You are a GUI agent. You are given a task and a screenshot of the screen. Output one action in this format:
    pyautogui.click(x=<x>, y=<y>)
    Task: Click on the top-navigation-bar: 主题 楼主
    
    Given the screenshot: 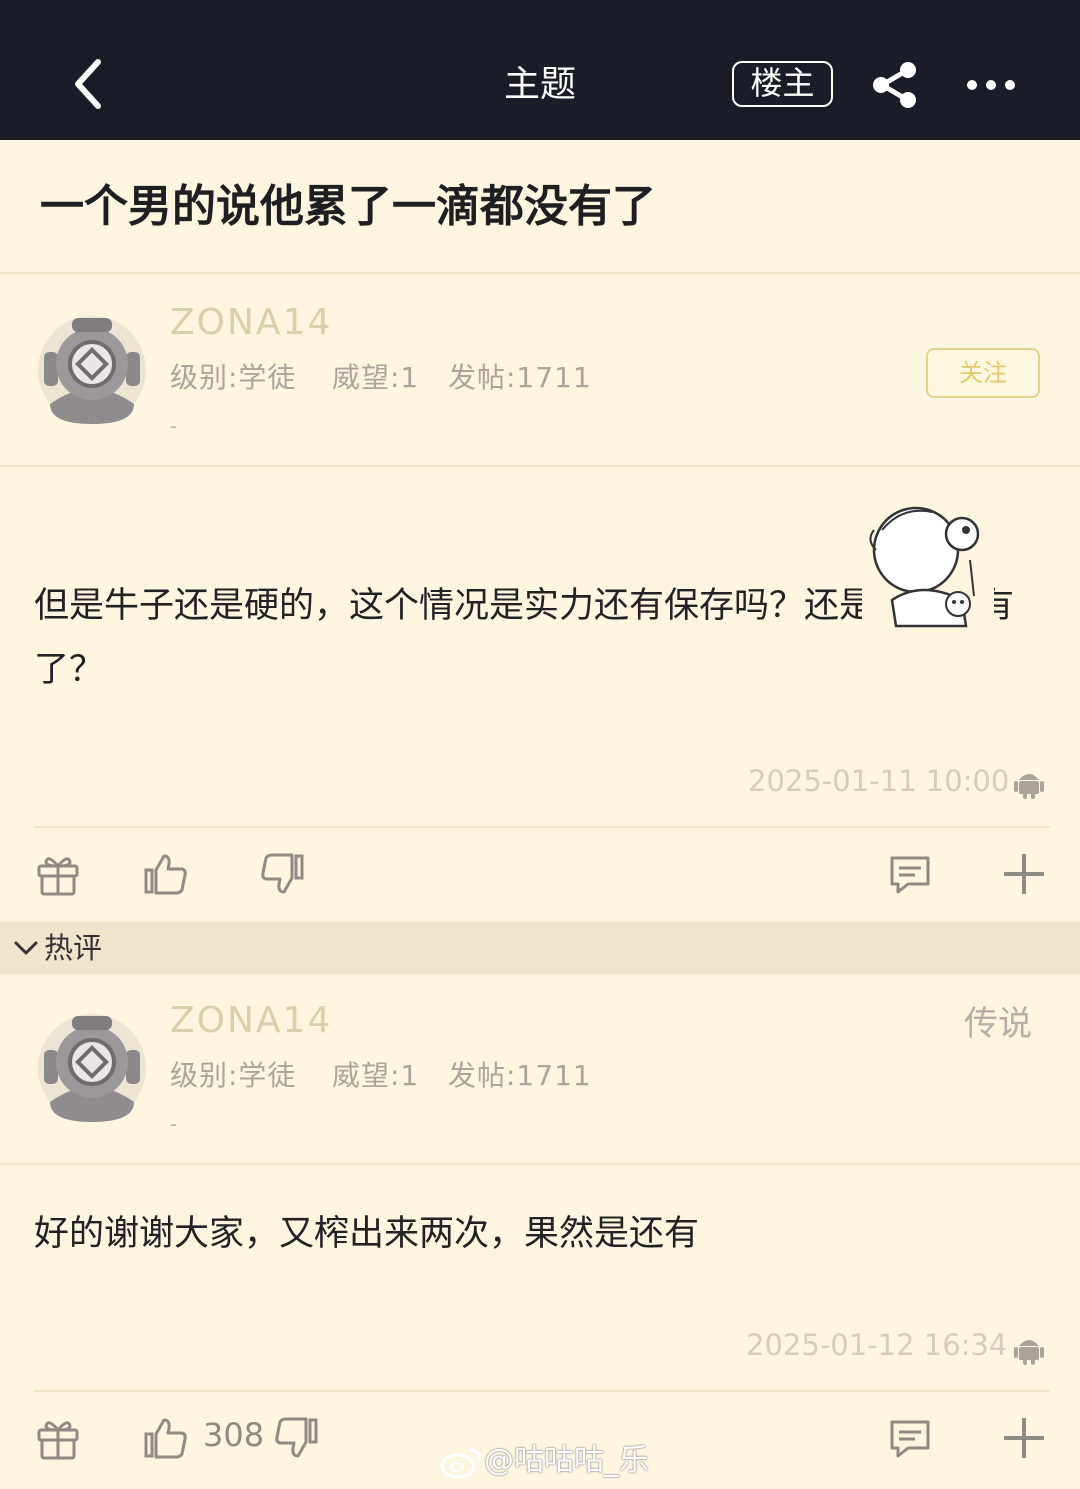 What is the action you would take?
    pyautogui.click(x=540, y=70)
    